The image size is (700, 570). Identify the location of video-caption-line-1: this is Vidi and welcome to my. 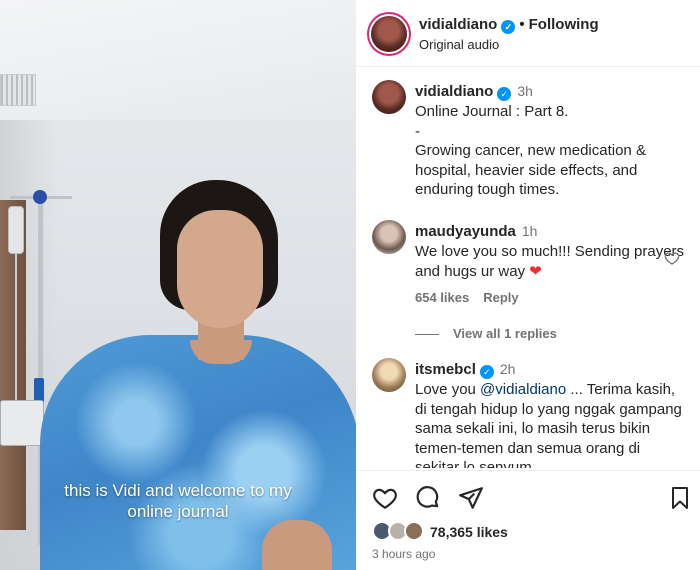
(178, 490).